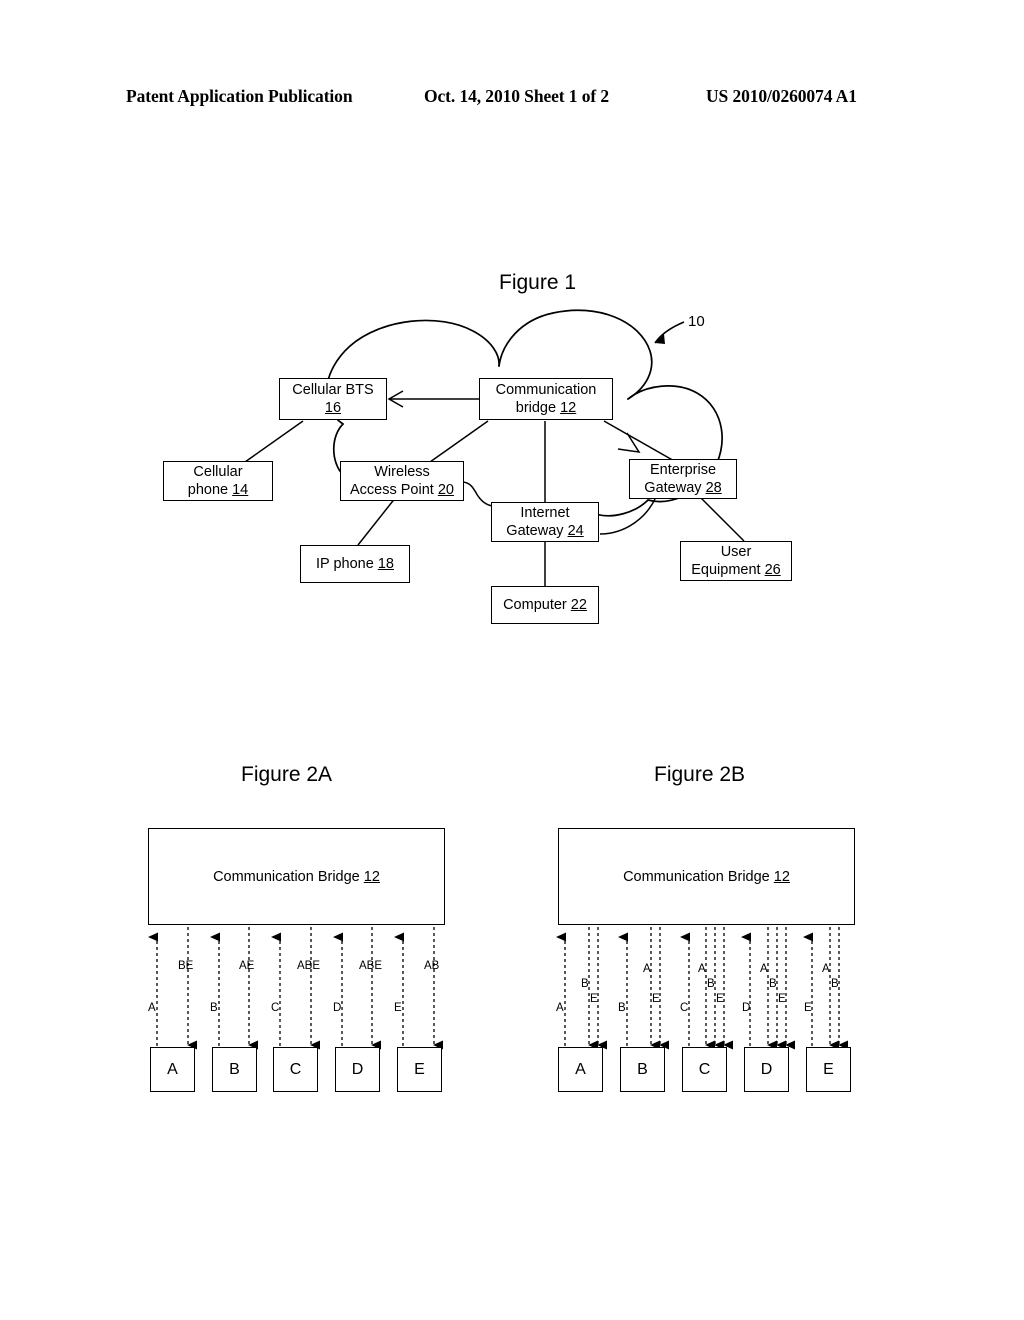 The height and width of the screenshot is (1320, 1024). I want to click on fig2a-flow-arrows, so click(295, 988).